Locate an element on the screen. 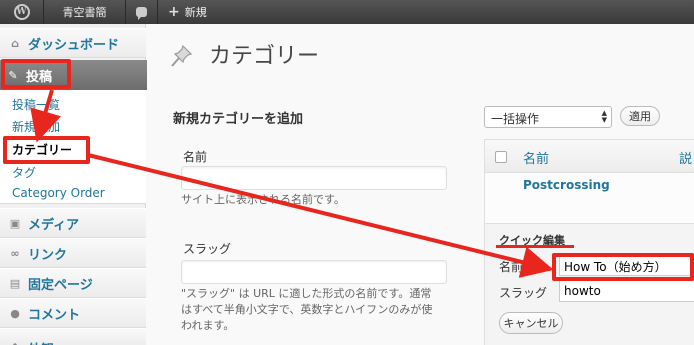  new-content-menu: + 新規 is located at coordinates (187, 12).